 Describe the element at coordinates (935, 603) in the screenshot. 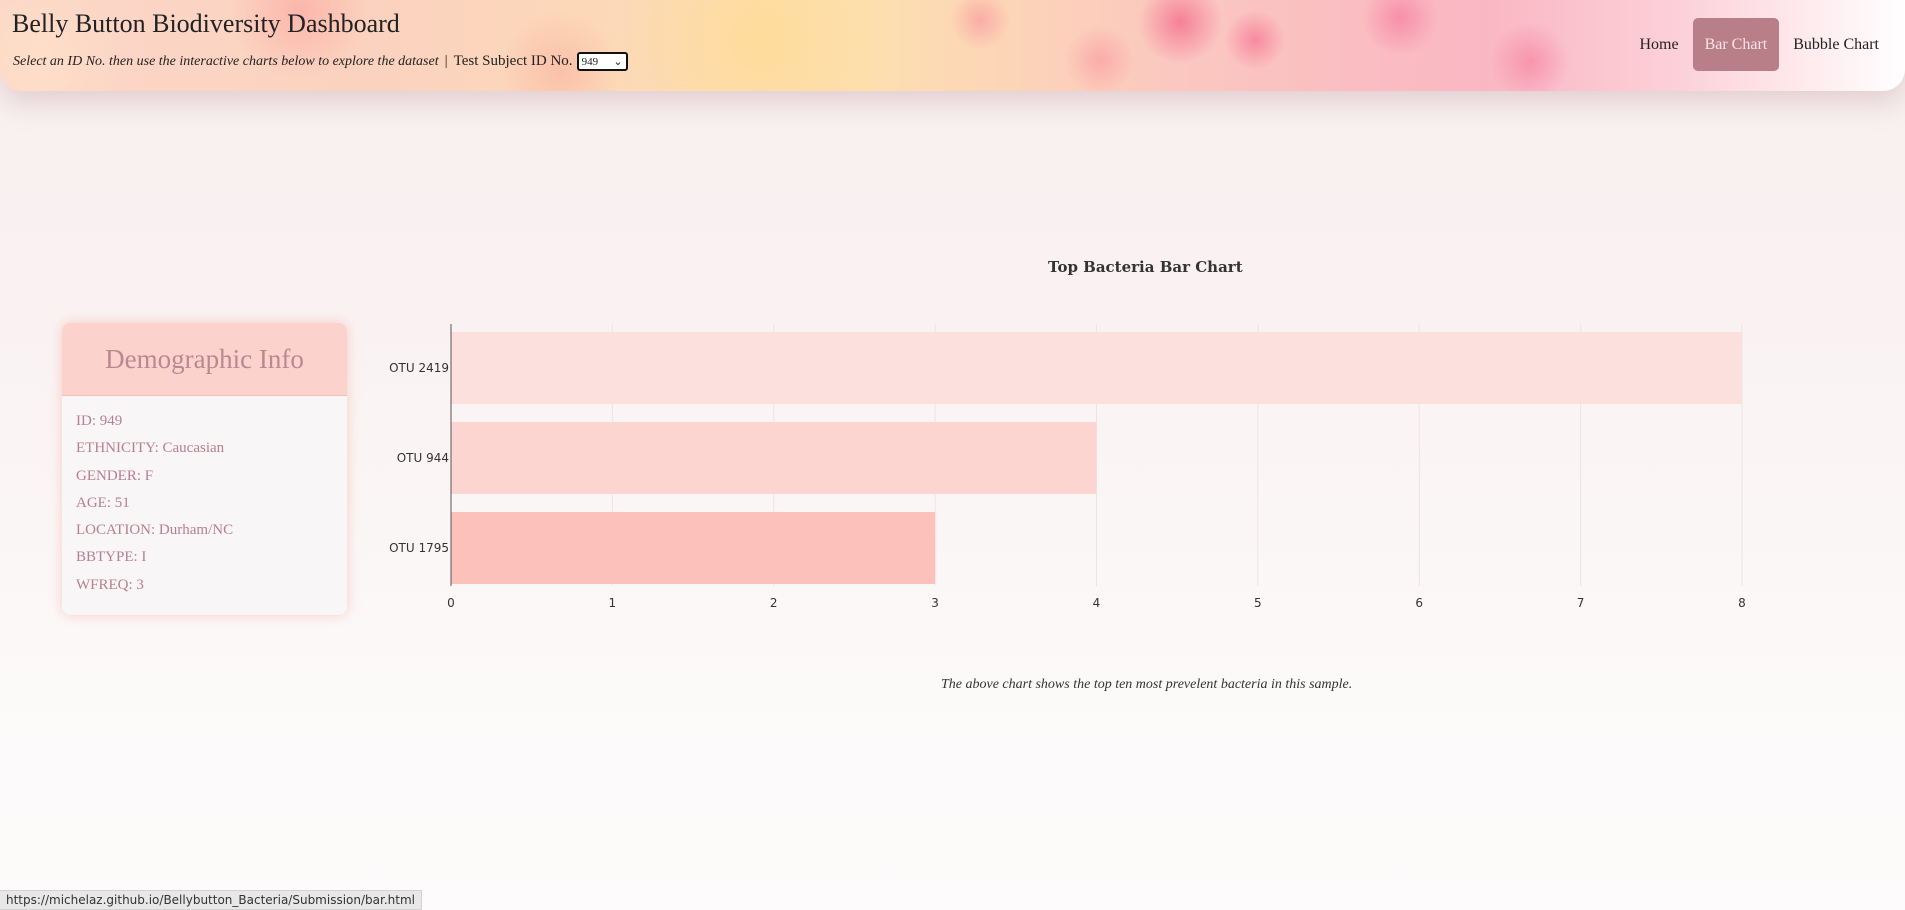

I see `x-tick-label: 3` at that location.